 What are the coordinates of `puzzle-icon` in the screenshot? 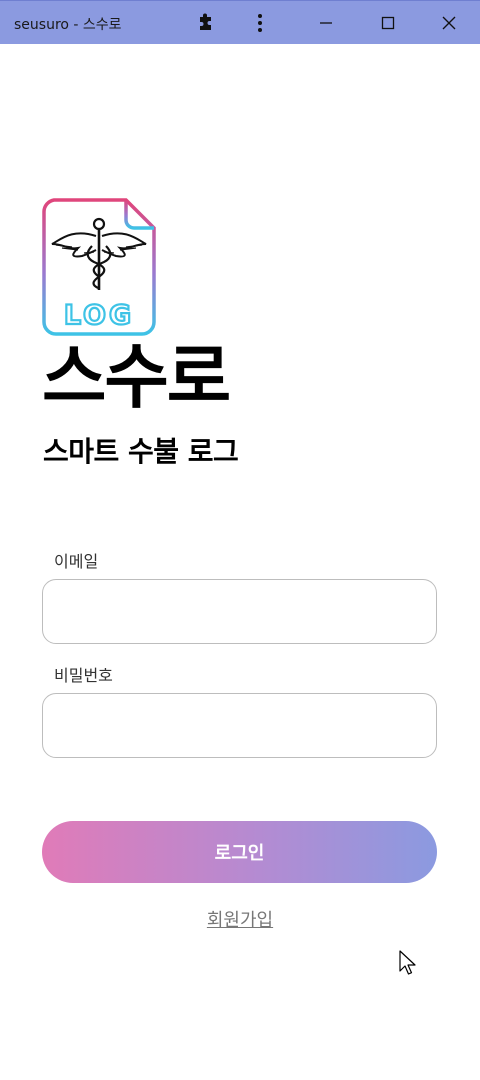 It's located at (205, 21).